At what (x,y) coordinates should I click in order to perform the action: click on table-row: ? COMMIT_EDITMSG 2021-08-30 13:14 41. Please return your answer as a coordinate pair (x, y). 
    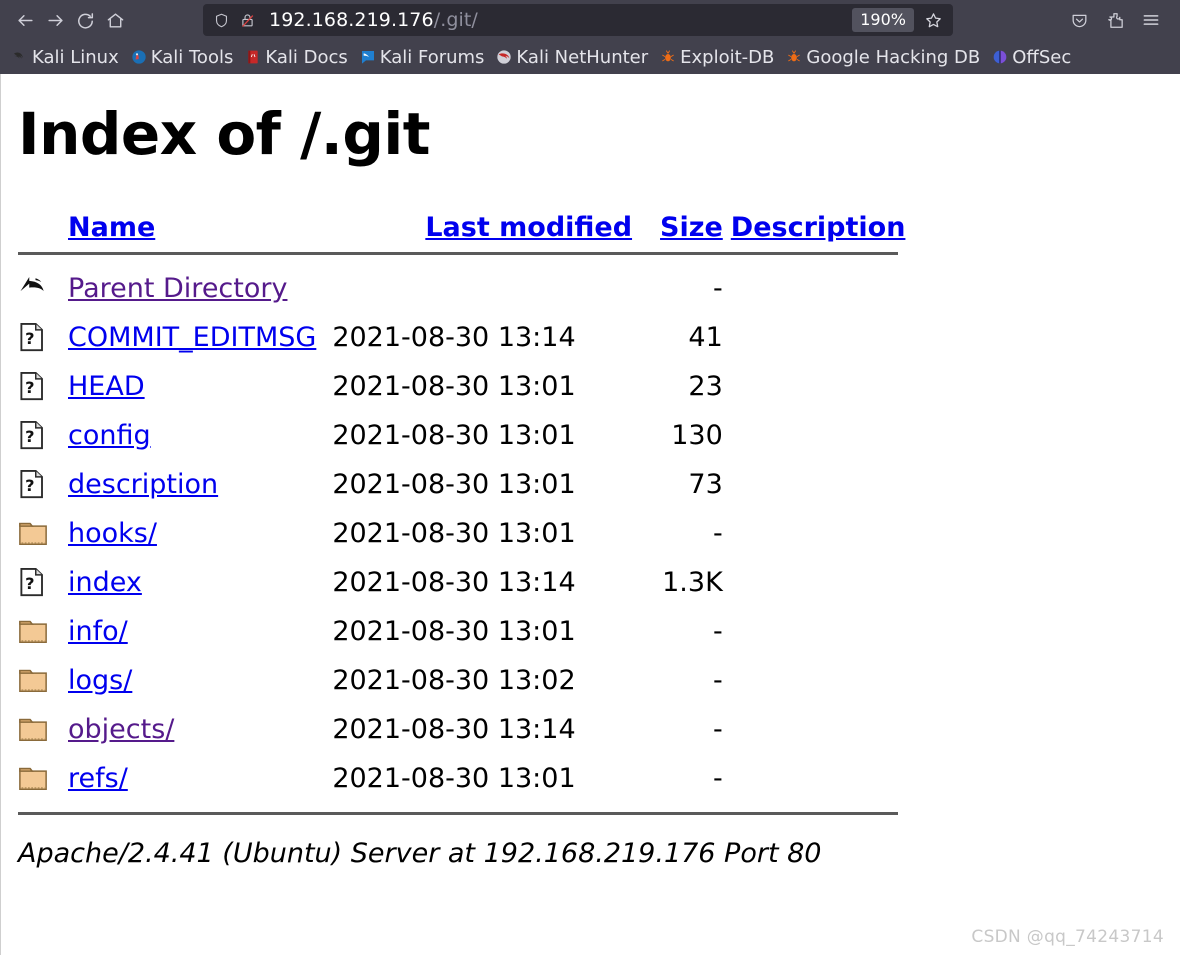
    Looking at the image, I should click on (461, 337).